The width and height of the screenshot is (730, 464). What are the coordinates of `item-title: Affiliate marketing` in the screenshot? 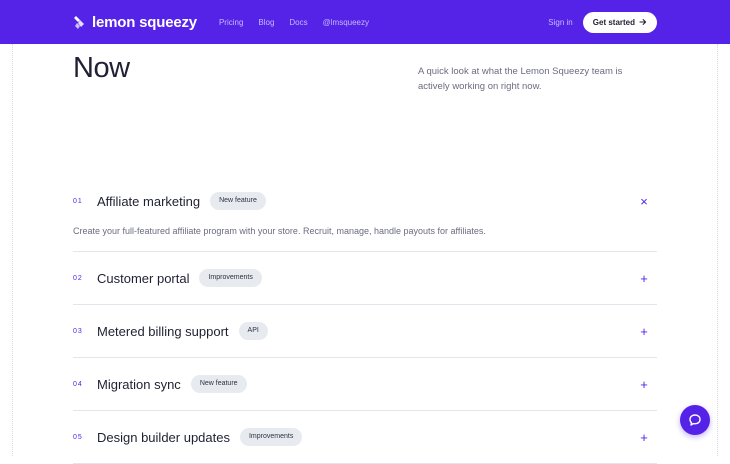 It's located at (149, 201).